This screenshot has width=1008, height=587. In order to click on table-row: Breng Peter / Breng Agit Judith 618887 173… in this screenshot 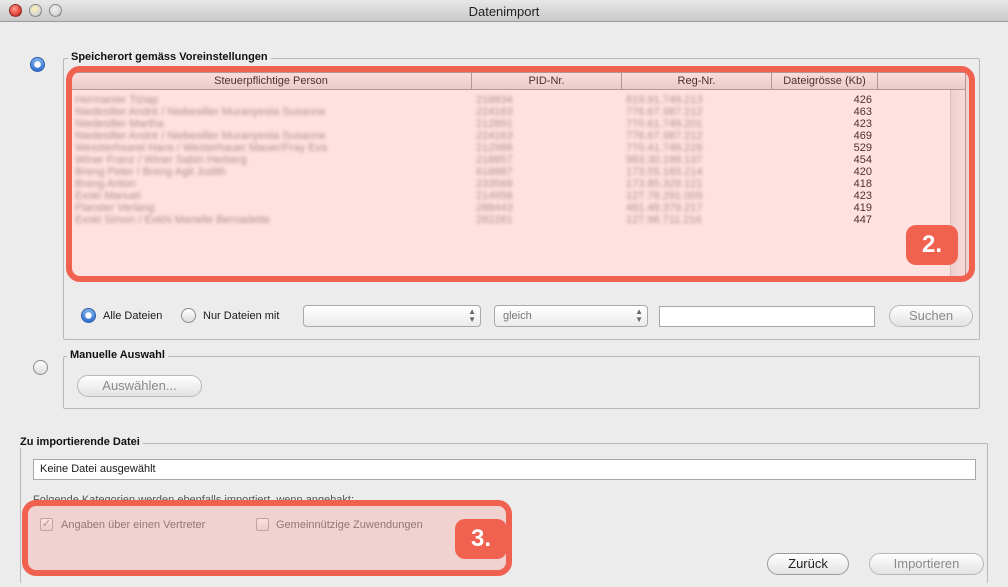, I will do `click(518, 172)`.